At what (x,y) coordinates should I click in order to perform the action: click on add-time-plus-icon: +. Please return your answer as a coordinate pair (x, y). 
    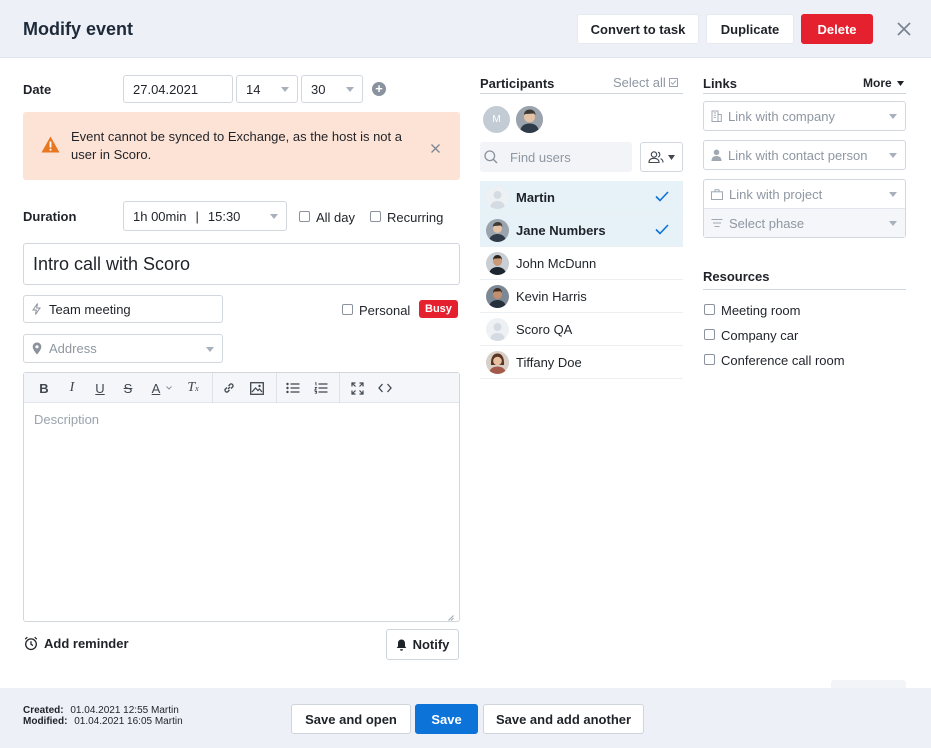
    Looking at the image, I should click on (379, 89).